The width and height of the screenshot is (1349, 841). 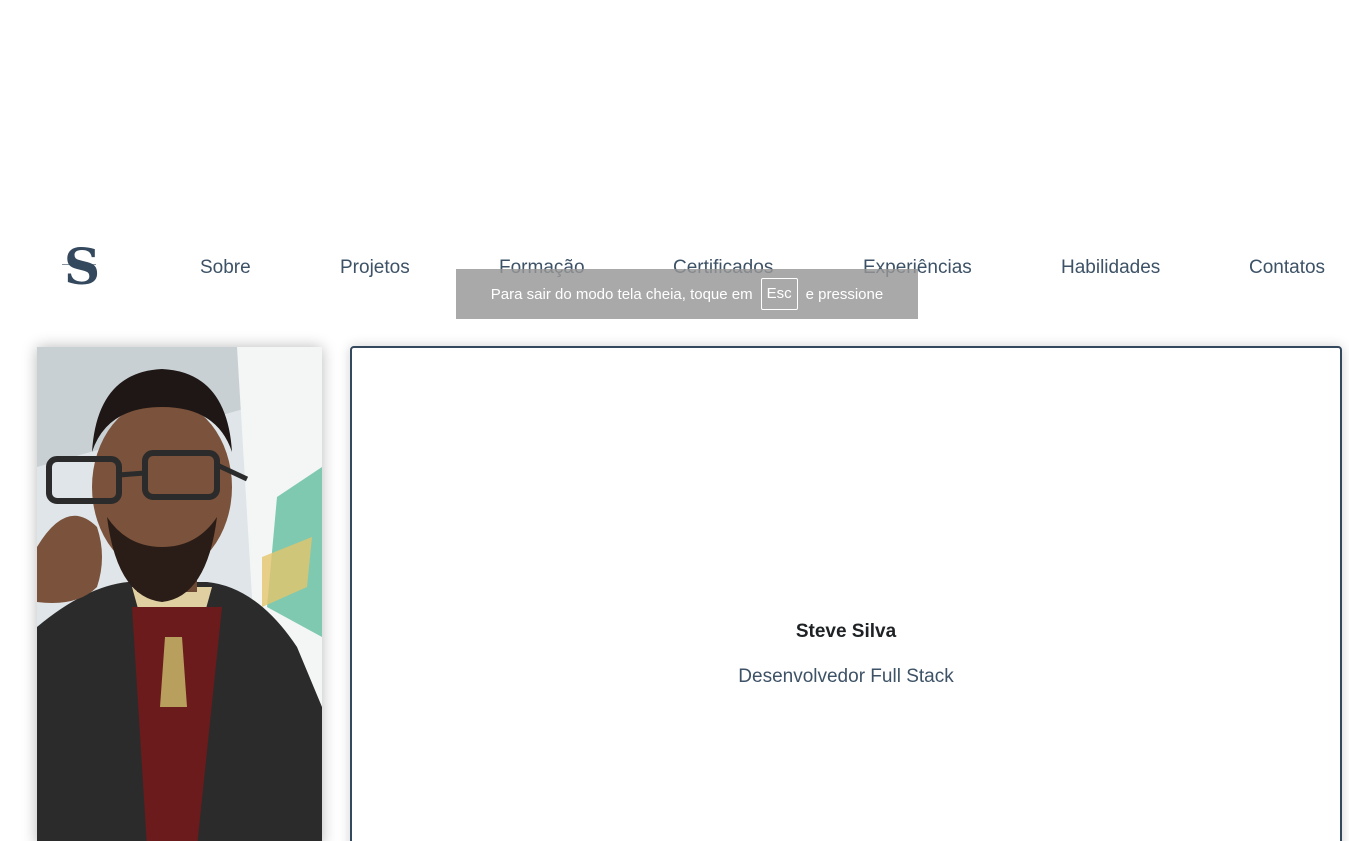 What do you see at coordinates (779, 294) in the screenshot?
I see `esc-key-badge: Esc` at bounding box center [779, 294].